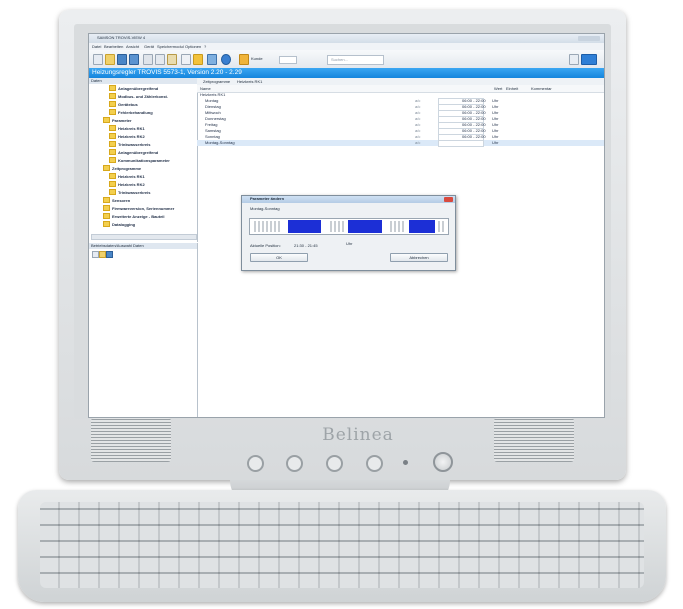  Describe the element at coordinates (265, 208) in the screenshot. I see `dialog-subtitle: Montag-Sonntag` at that location.